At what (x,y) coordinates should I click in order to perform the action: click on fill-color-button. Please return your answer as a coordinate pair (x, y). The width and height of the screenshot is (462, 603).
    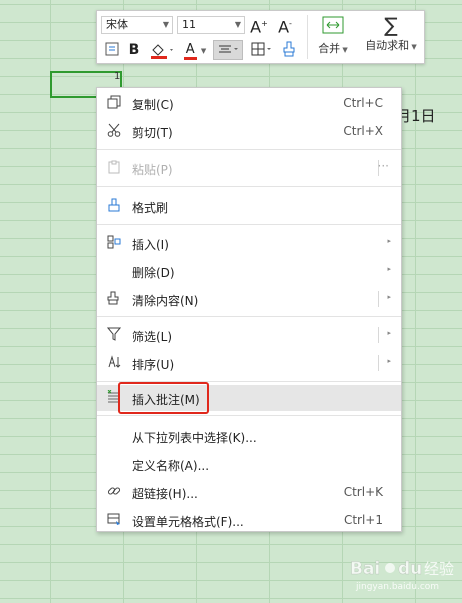
    Looking at the image, I should click on (163, 53).